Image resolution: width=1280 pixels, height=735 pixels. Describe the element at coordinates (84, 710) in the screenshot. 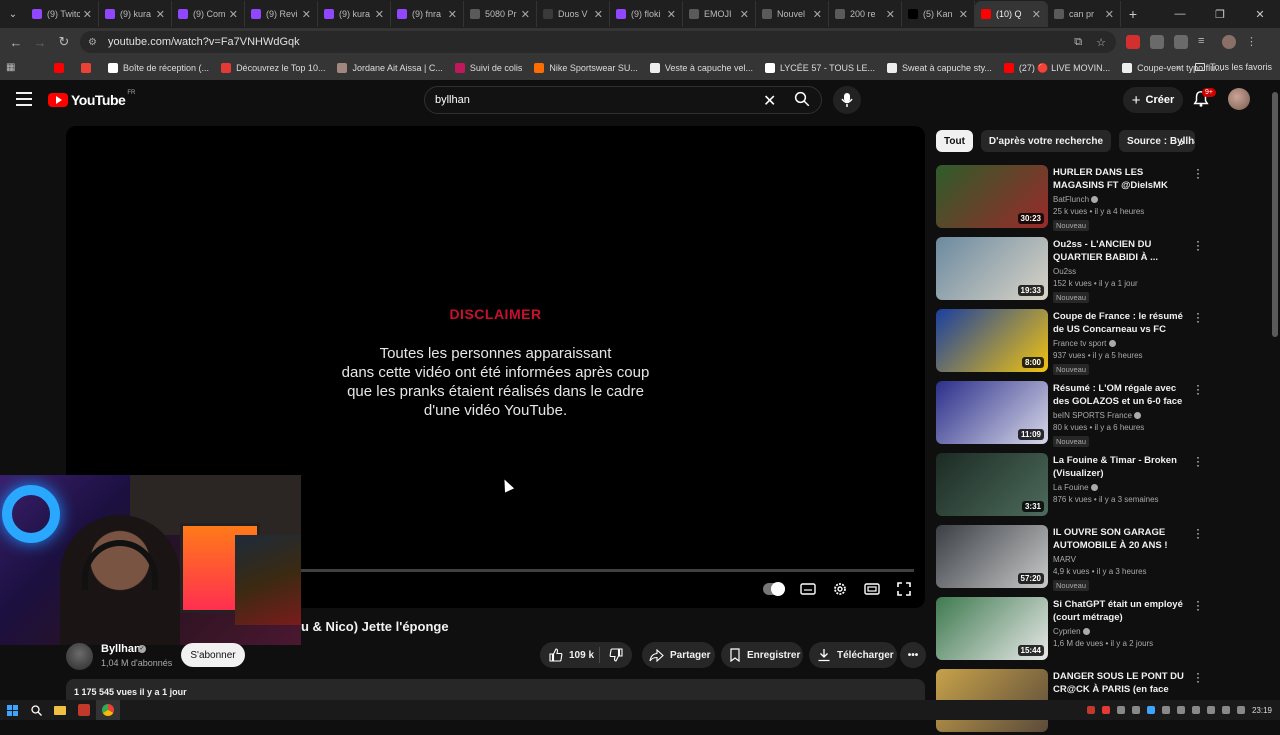

I see `taskbar-app-icon` at that location.